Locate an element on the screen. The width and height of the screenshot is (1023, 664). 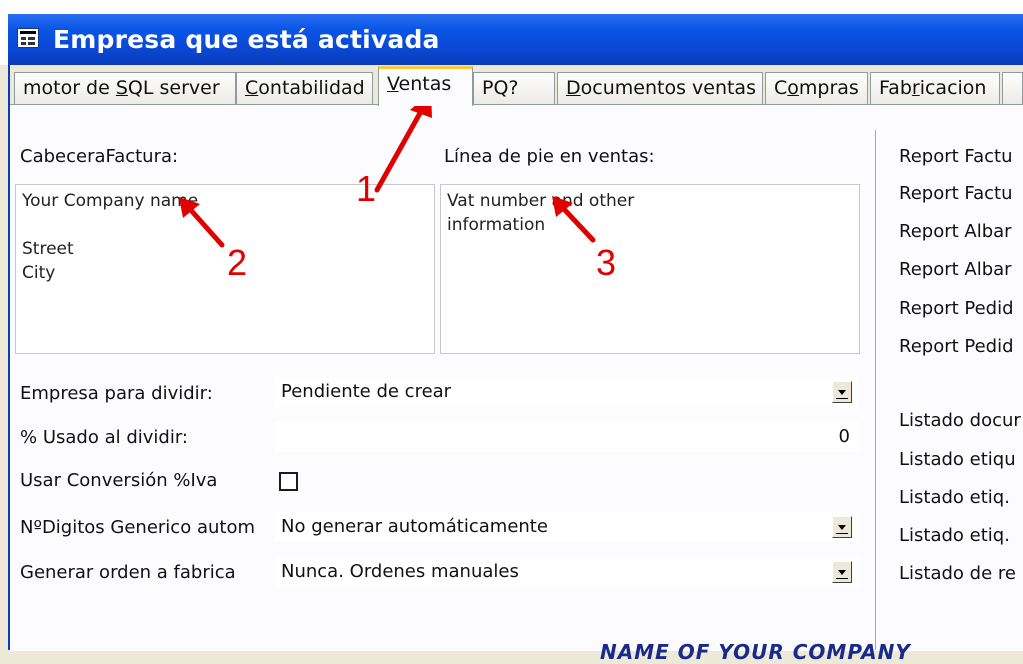
annotation-number-1: 1 is located at coordinates (366, 188).